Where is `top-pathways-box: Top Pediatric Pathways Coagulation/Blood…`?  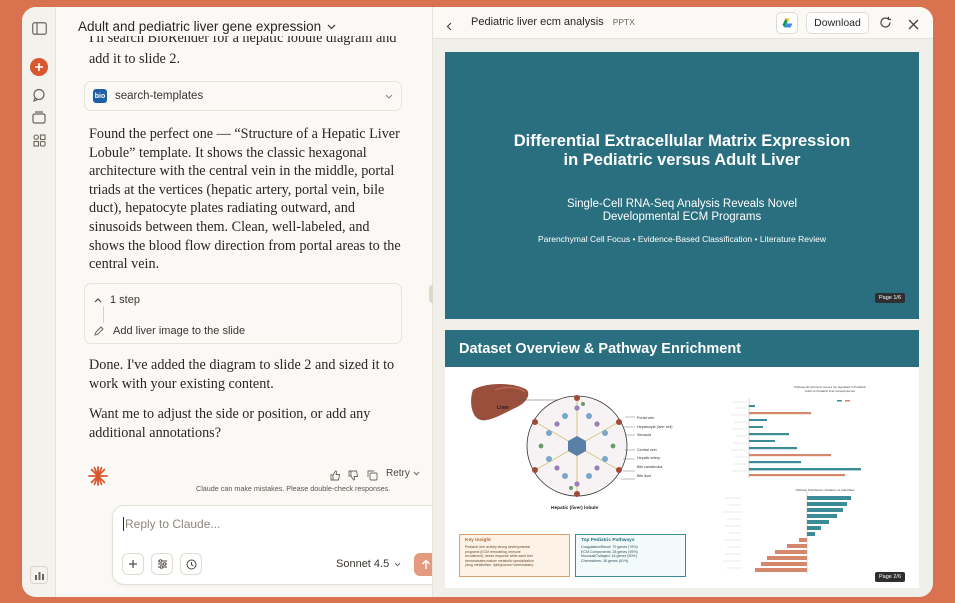 top-pathways-box: Top Pediatric Pathways Coagulation/Blood… is located at coordinates (630, 555).